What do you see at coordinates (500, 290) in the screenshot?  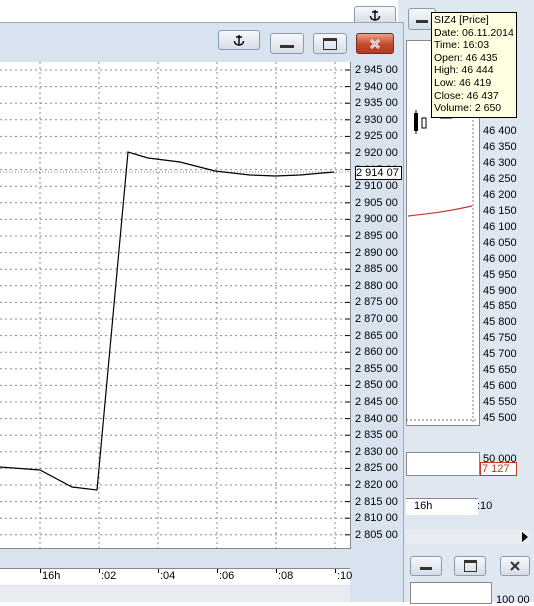 I see `side-y-tick-label: 45 900` at bounding box center [500, 290].